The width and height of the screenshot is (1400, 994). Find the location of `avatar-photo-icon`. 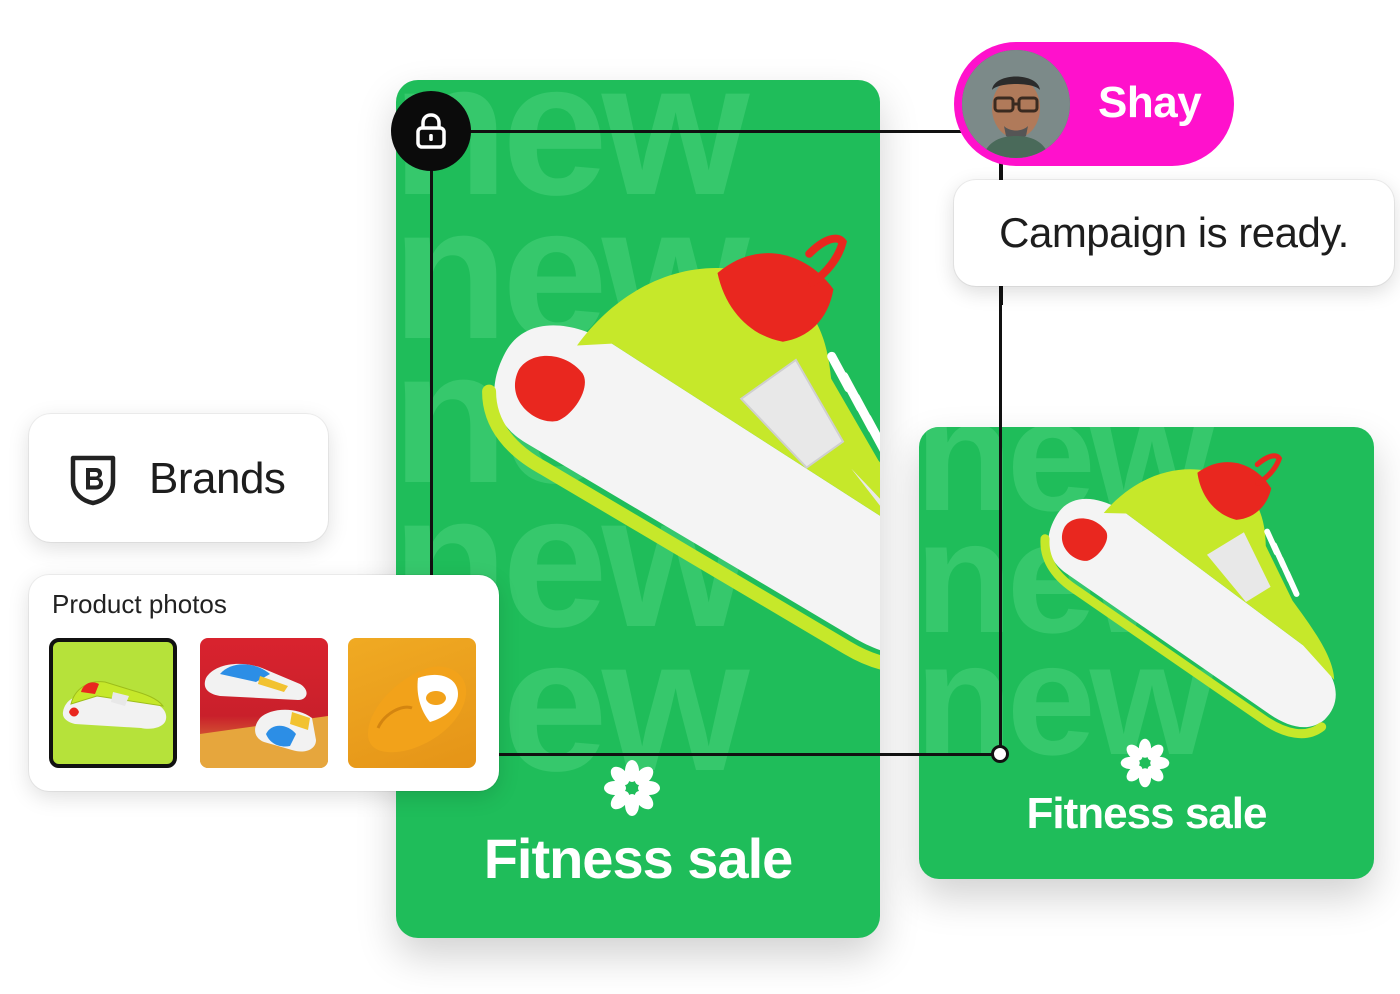

avatar-photo-icon is located at coordinates (1016, 104).